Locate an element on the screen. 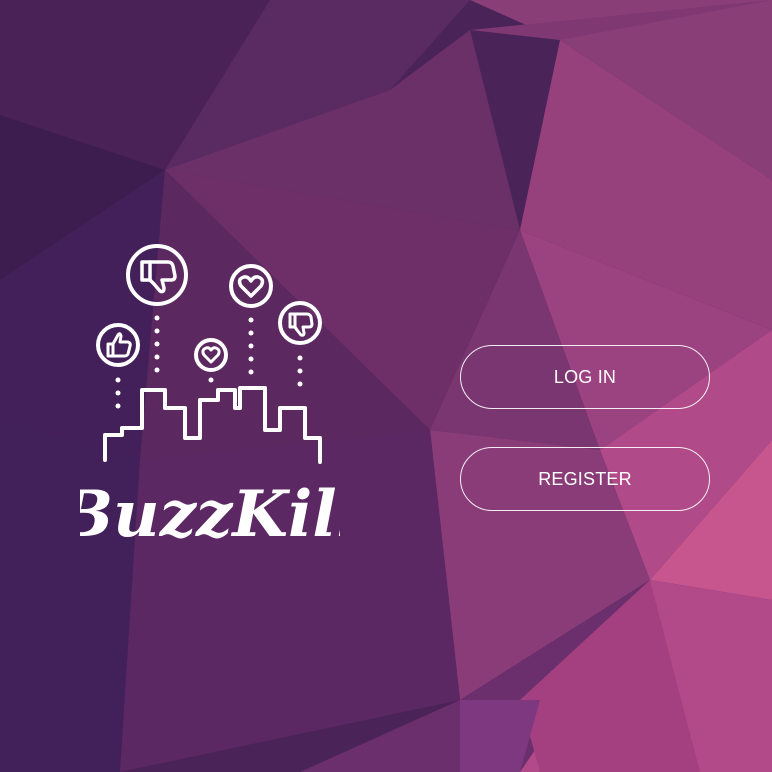  buzzkill-logo: BuzzKill is located at coordinates (210, 394).